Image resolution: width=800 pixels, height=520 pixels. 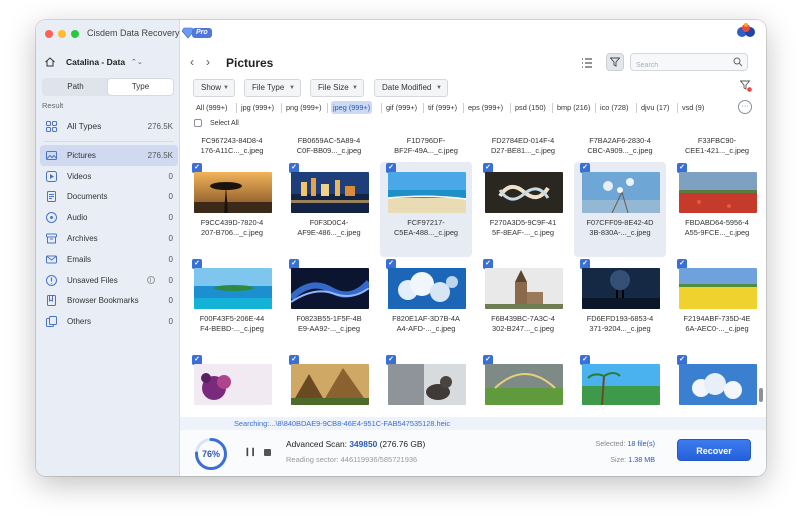 I want to click on file-tile: ✓ F2194ABF-735D-4E 6A-AEC0-..._c.jpeg, so click(x=717, y=305).